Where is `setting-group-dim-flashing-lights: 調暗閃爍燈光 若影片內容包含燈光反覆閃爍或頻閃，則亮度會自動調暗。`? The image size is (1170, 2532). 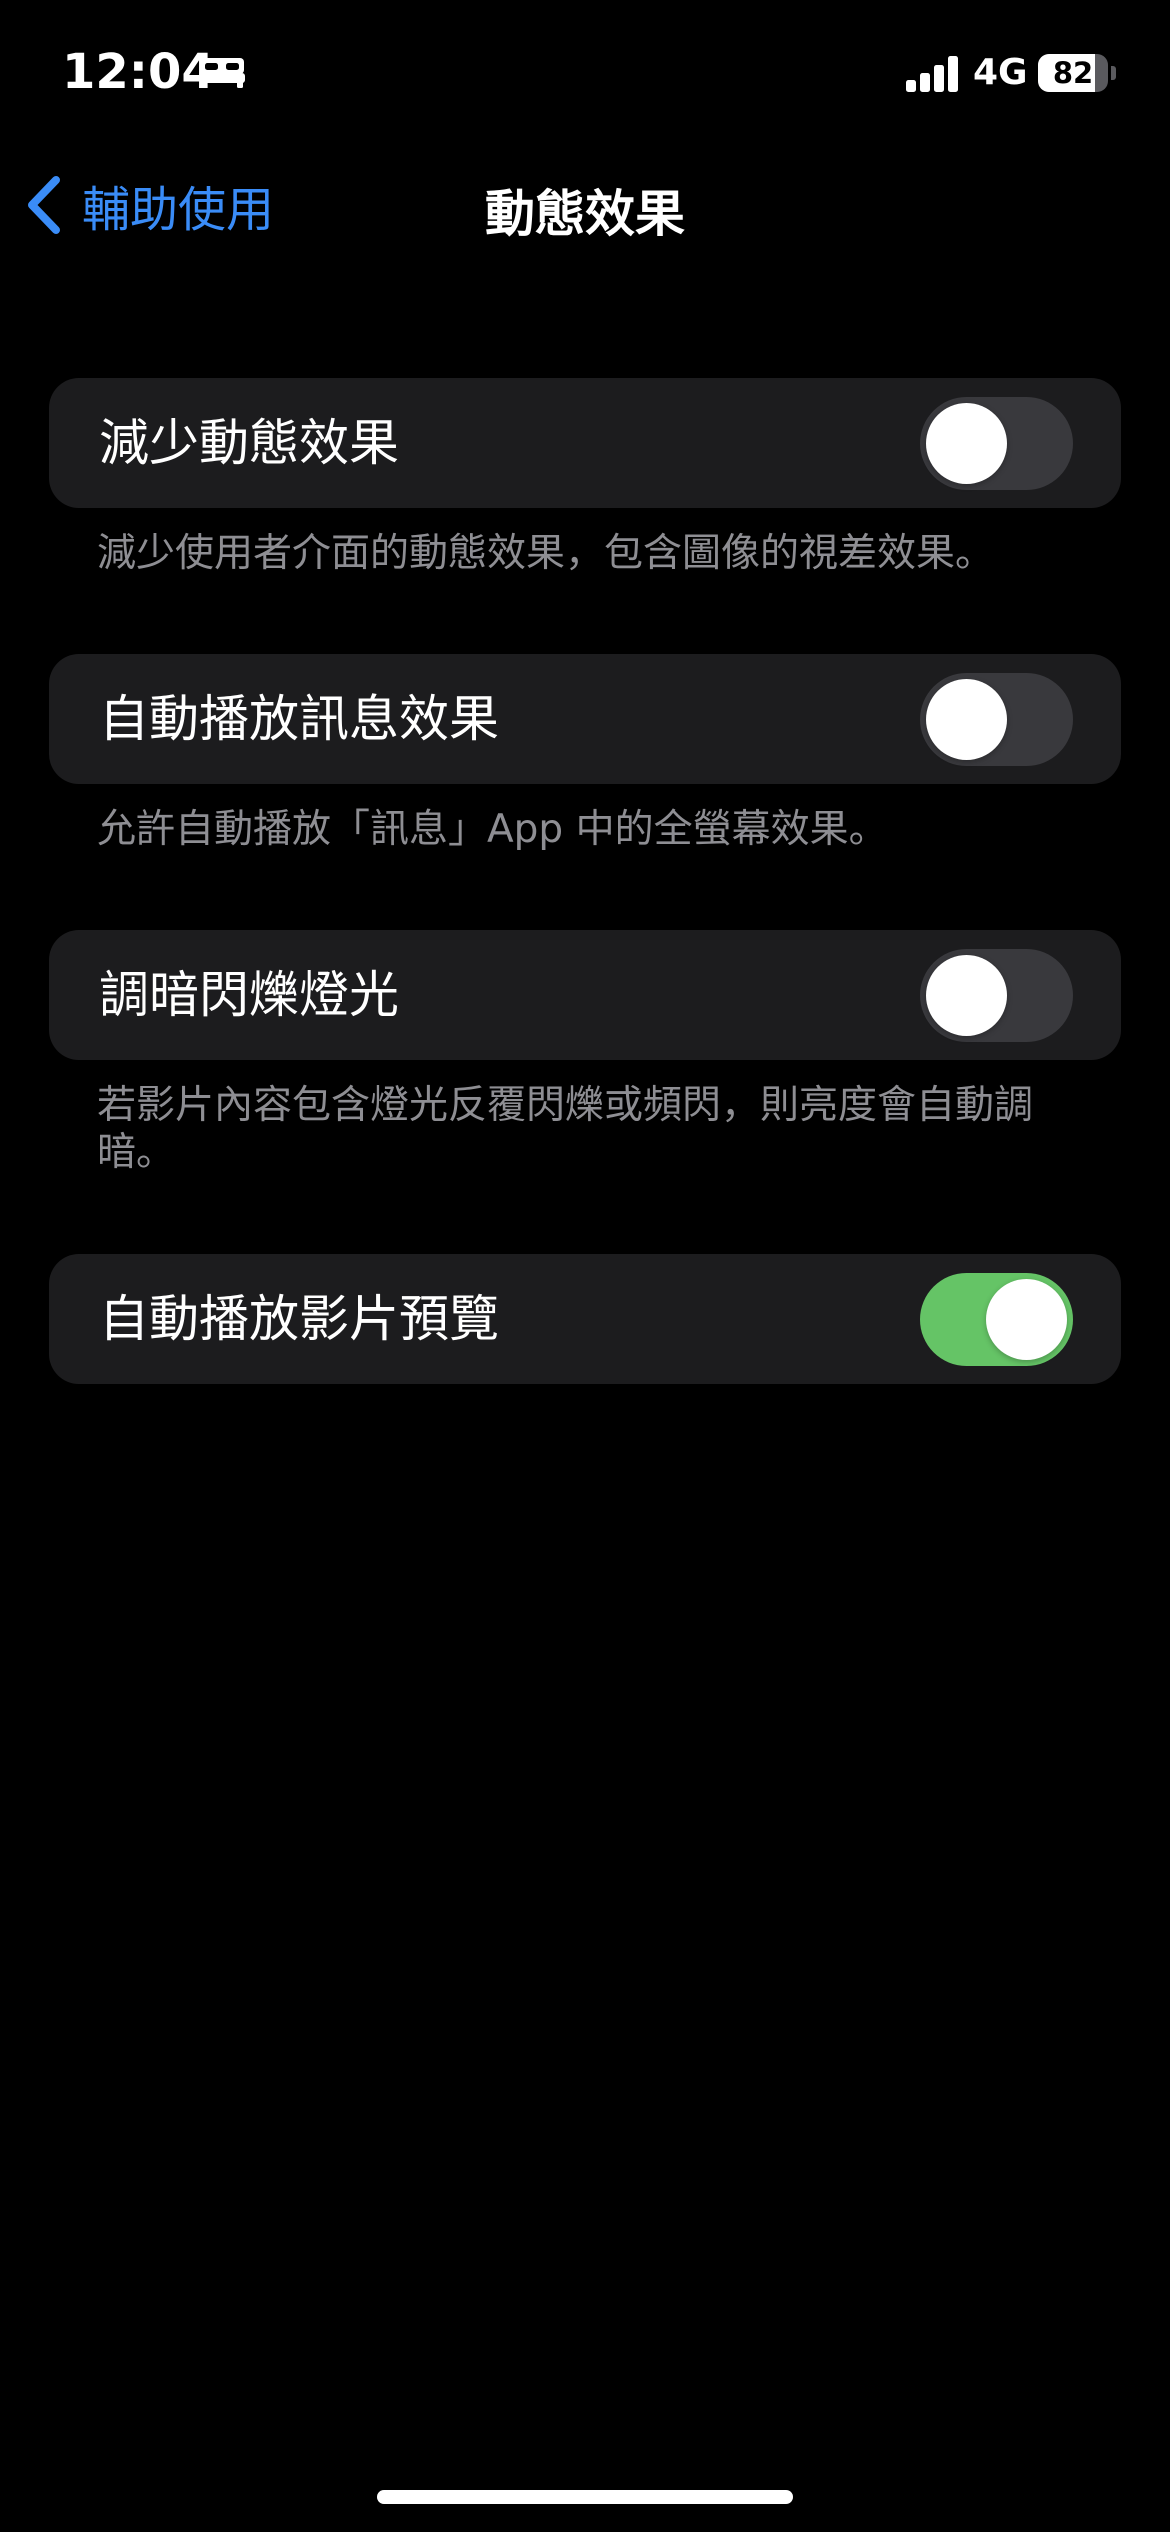
setting-group-dim-flashing-lights: 調暗閃爍燈光 若影片內容包含燈光反覆閃爍或頻閃，則亮度會自動調暗。 is located at coordinates (585, 1053).